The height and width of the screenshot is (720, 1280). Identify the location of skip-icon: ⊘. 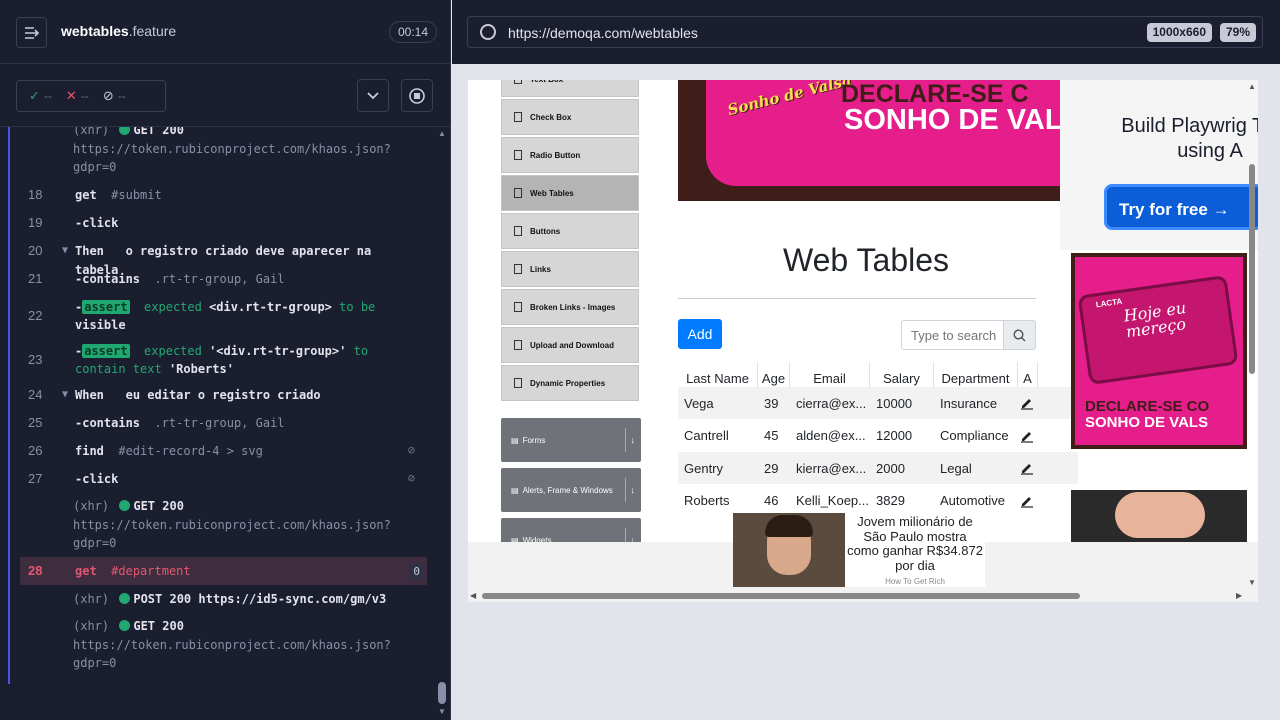
(108, 95).